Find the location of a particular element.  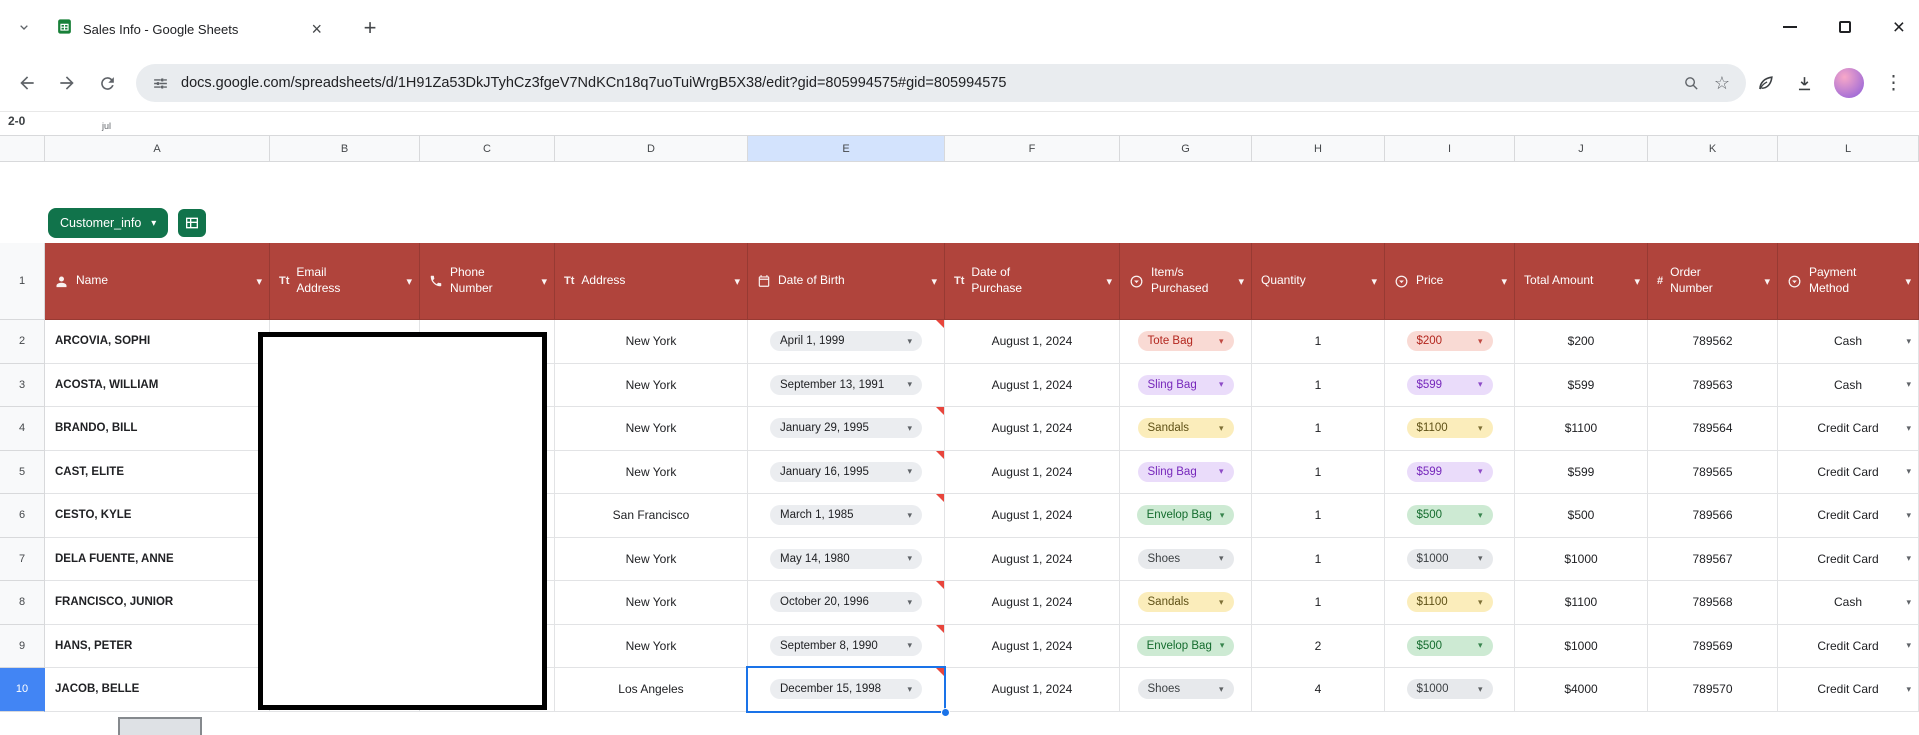

cell-date-of-birth: September 13, 1991 ▾ is located at coordinates (846, 385).